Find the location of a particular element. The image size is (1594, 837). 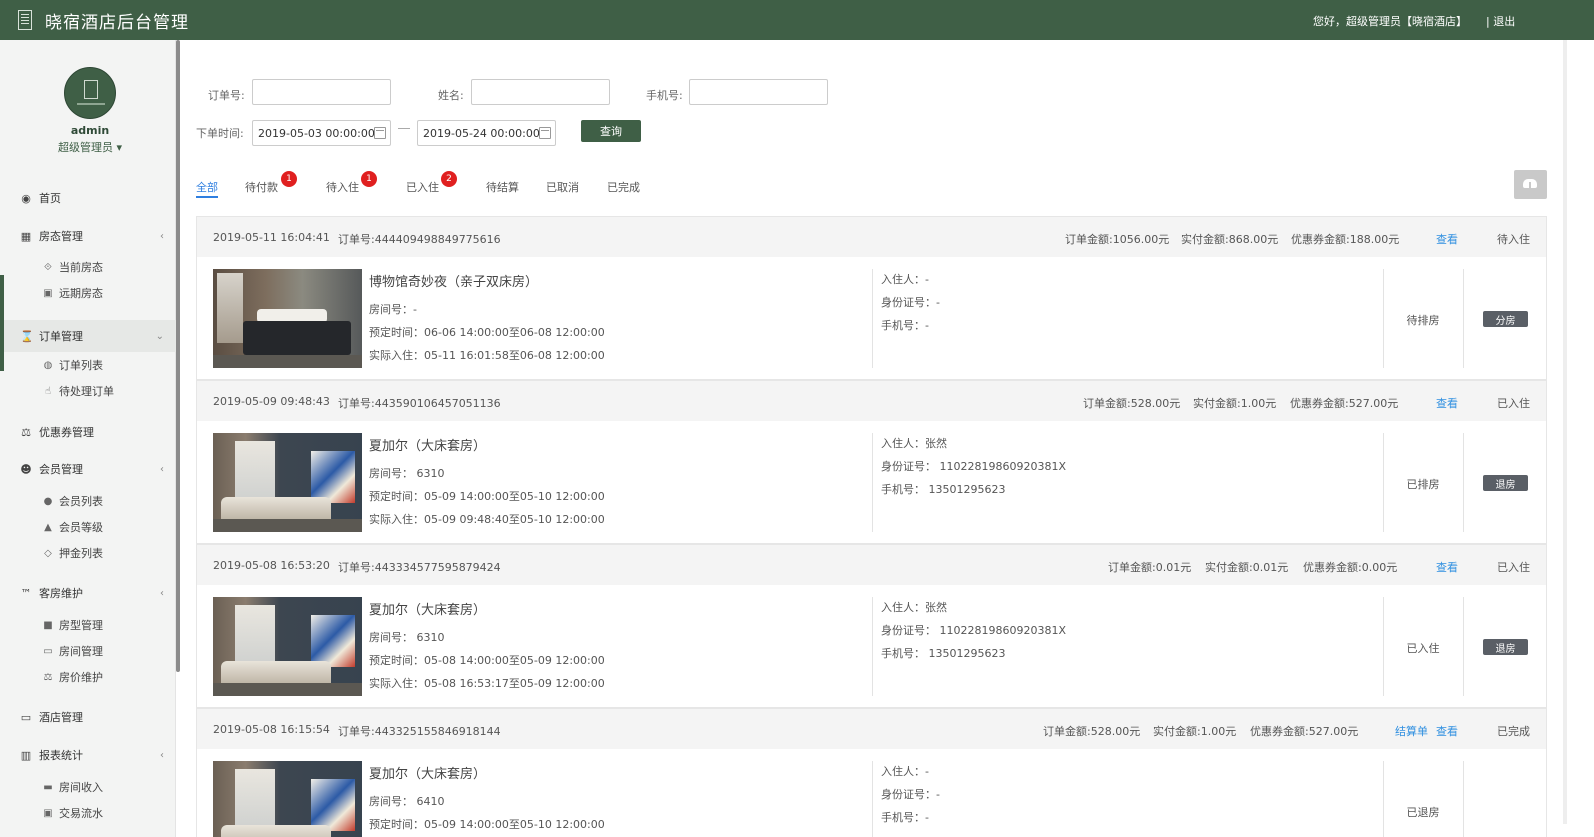

sidebar-item-member-level: ▲ 会员等级 is located at coordinates (88, 527).